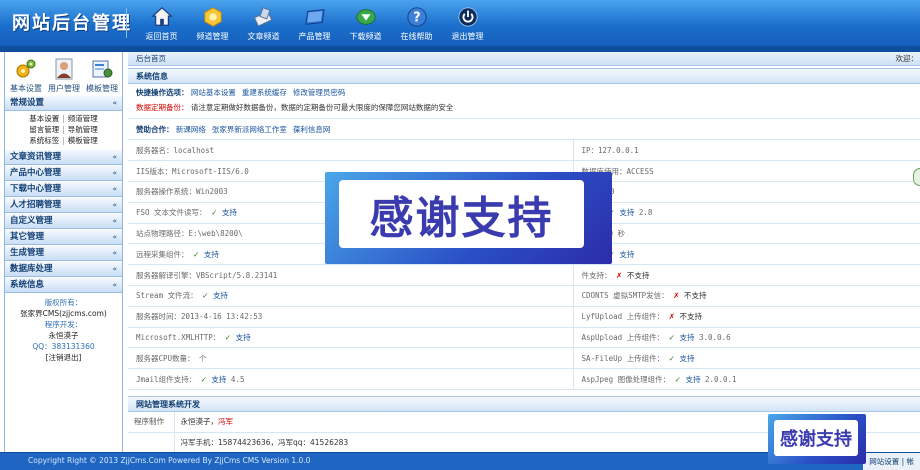 The image size is (920, 470). I want to click on sidebar-section: 生成管理 «, so click(63, 253).